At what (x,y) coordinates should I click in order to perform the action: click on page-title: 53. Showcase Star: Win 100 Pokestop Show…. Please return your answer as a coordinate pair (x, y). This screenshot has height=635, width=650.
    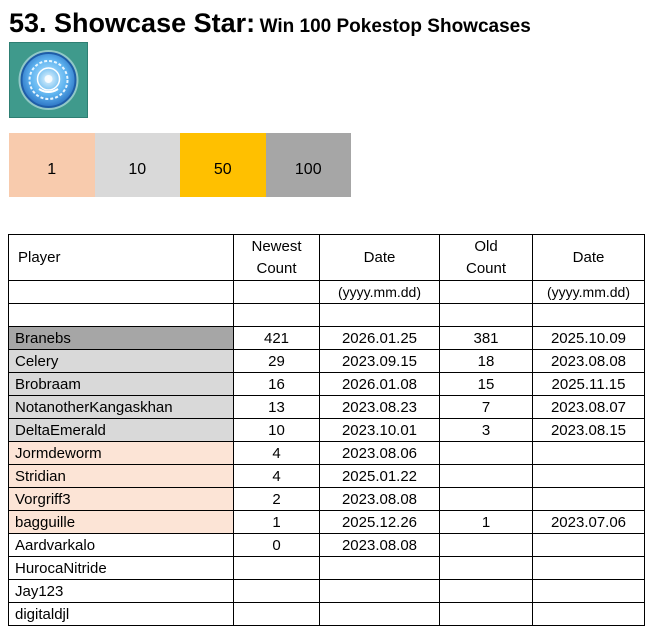
    Looking at the image, I should click on (270, 23).